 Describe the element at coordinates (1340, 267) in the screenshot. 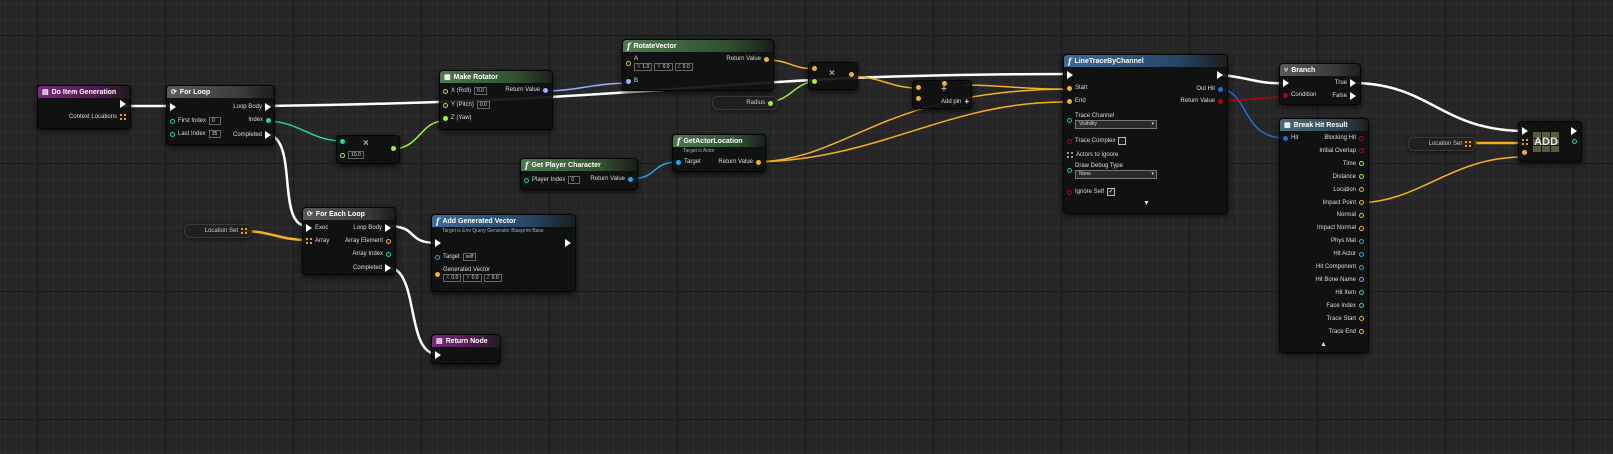

I see `hit-output-pin: Hit Component` at that location.